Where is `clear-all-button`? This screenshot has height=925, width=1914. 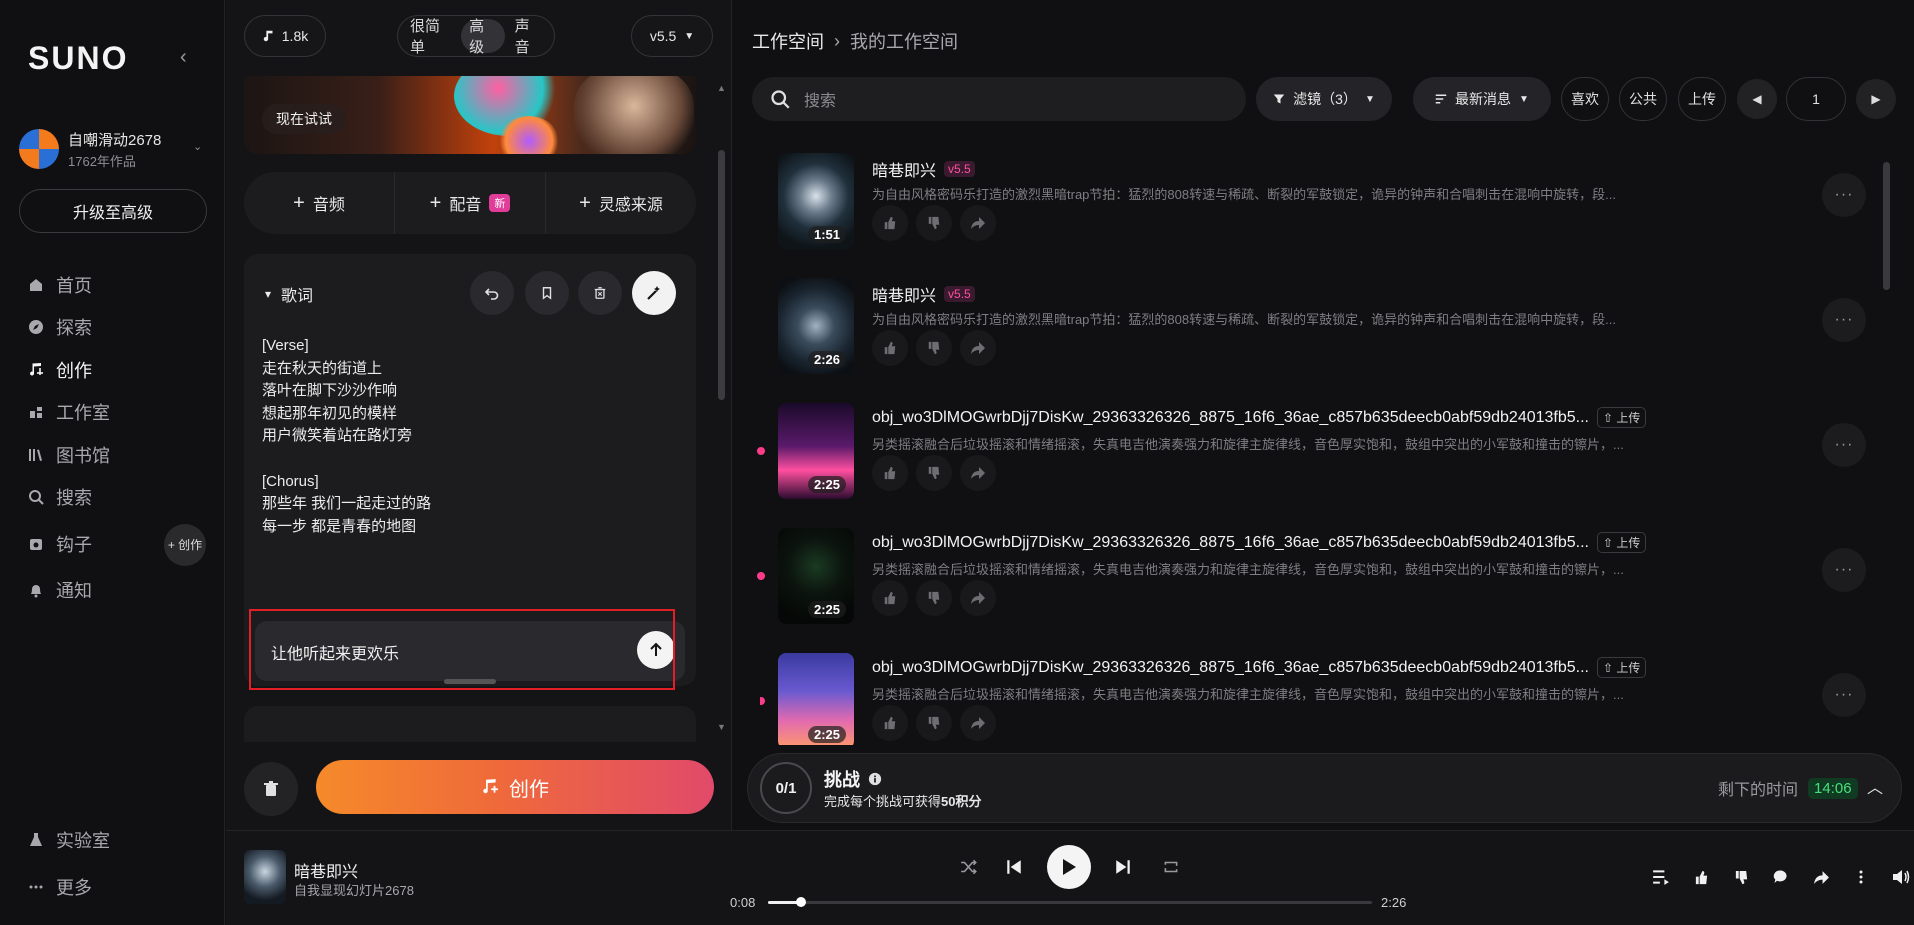 clear-all-button is located at coordinates (271, 789).